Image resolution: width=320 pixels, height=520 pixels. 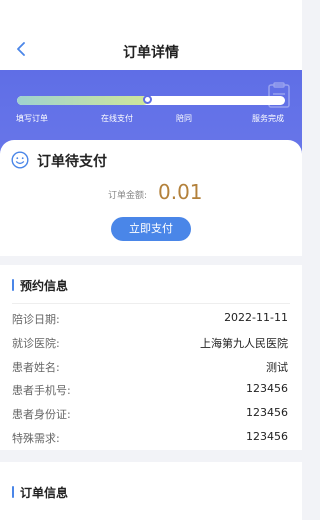 I want to click on row-label-hospital: 就诊医院:, so click(x=36, y=343).